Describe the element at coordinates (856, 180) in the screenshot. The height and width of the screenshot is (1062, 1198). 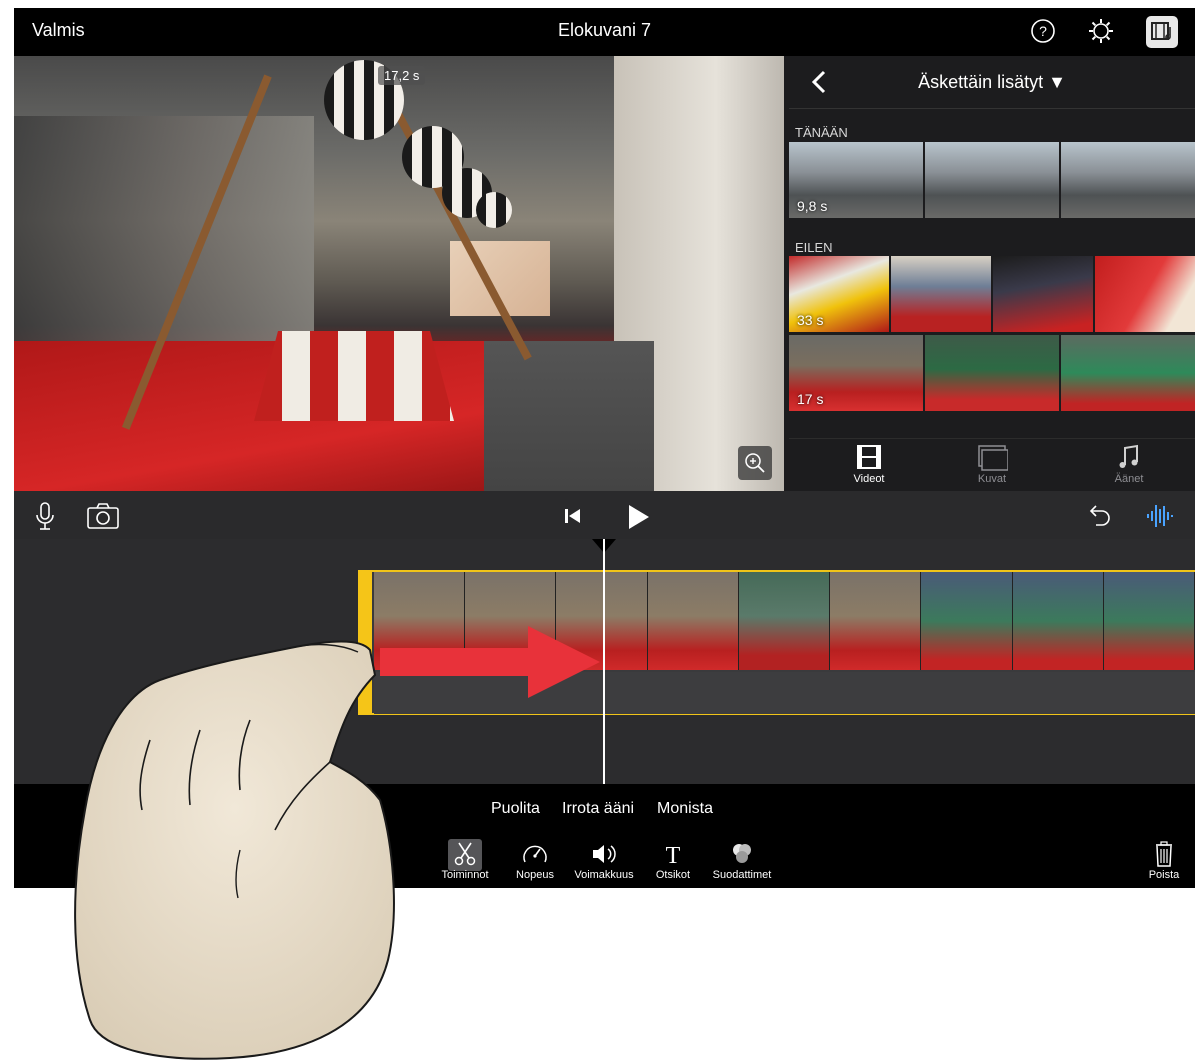
I see `clip-thumbnail: 9,8 s` at that location.